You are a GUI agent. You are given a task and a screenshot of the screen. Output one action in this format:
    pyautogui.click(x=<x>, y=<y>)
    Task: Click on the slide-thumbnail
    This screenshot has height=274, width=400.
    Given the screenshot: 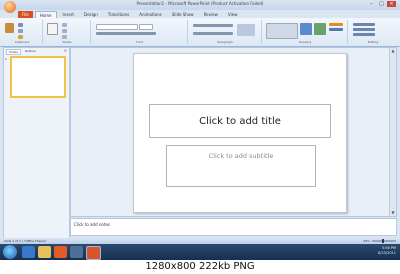 What is the action you would take?
    pyautogui.click(x=38, y=77)
    